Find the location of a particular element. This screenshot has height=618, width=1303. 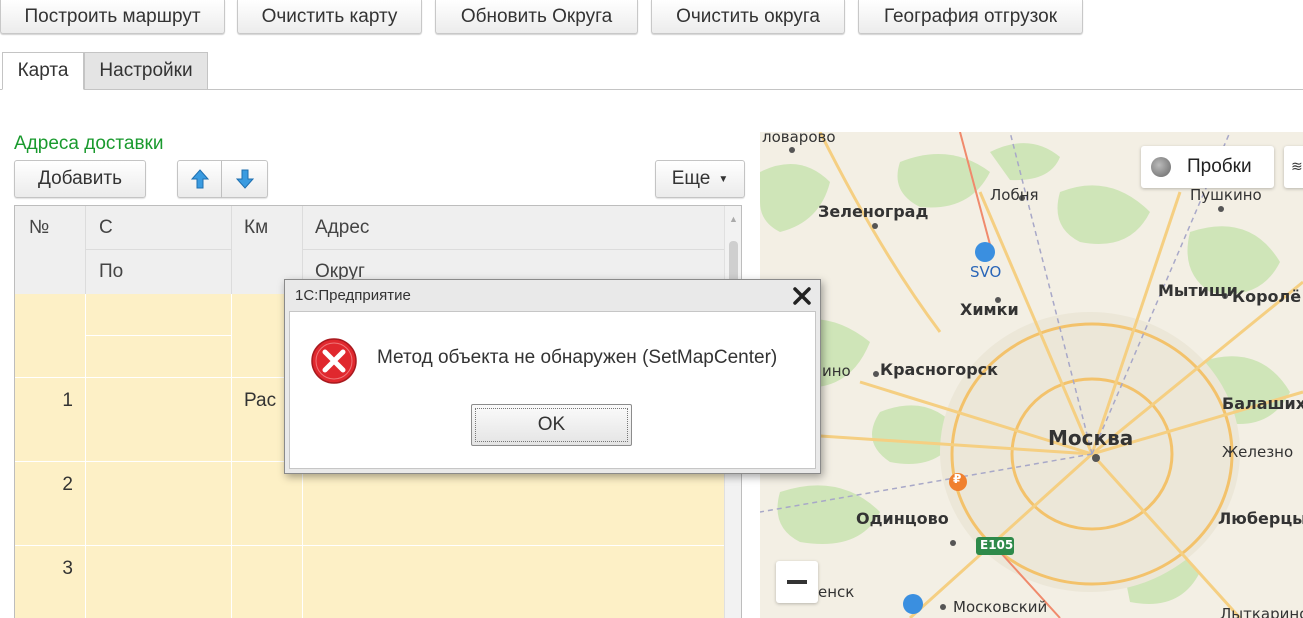

focus-ring is located at coordinates (551, 425).